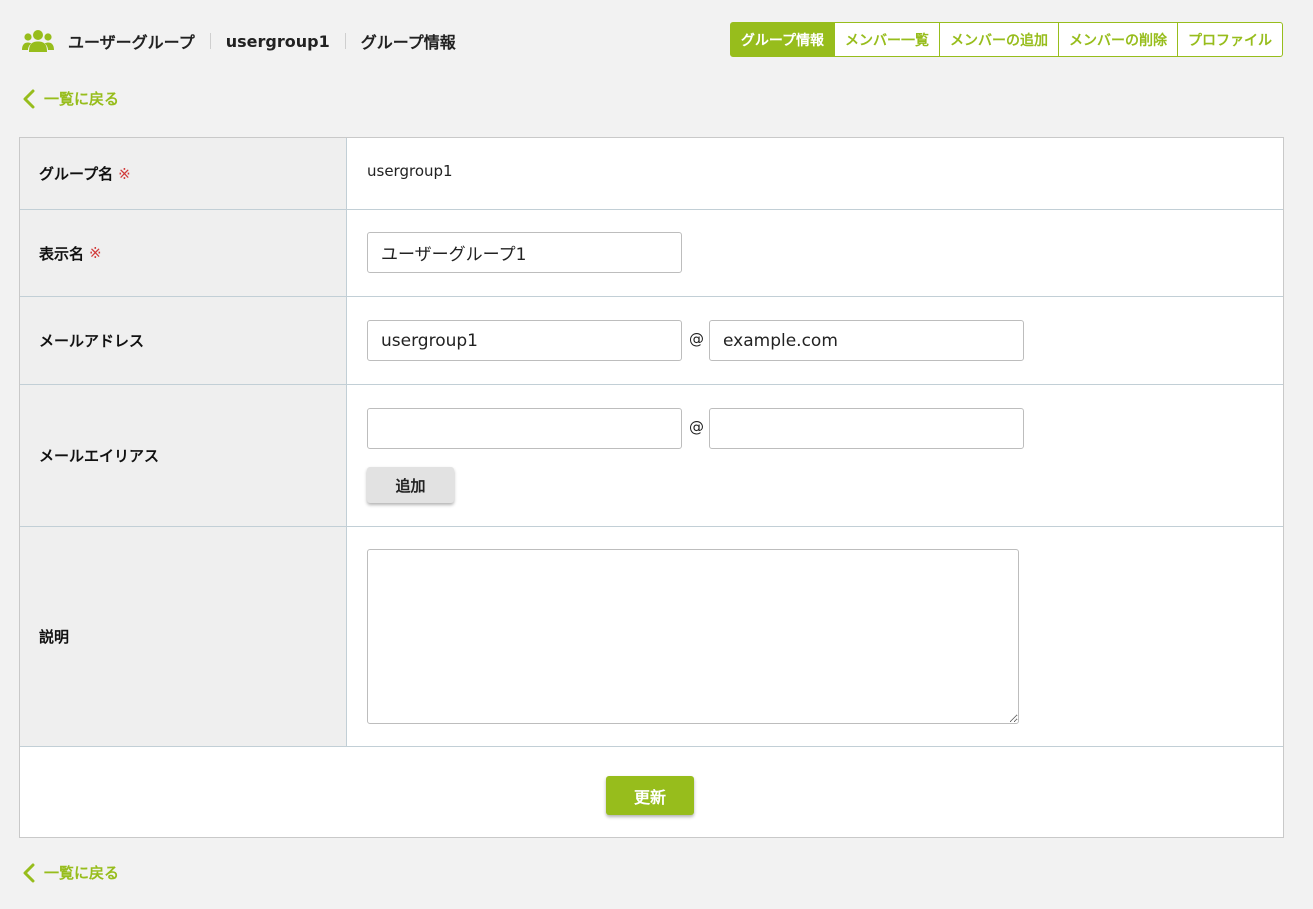  What do you see at coordinates (183, 636) in the screenshot?
I see `description-label: 説明` at bounding box center [183, 636].